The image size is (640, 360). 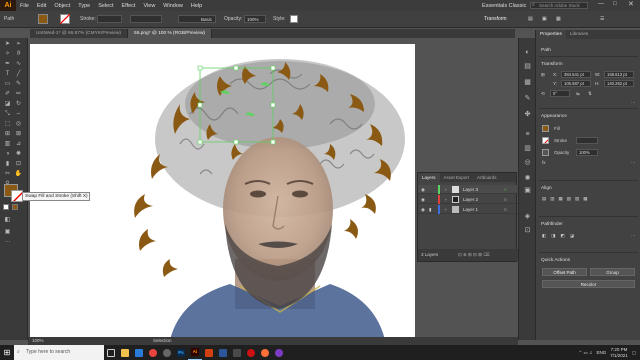 I want to click on curvature-icon: ∿, so click(x=18, y=64).